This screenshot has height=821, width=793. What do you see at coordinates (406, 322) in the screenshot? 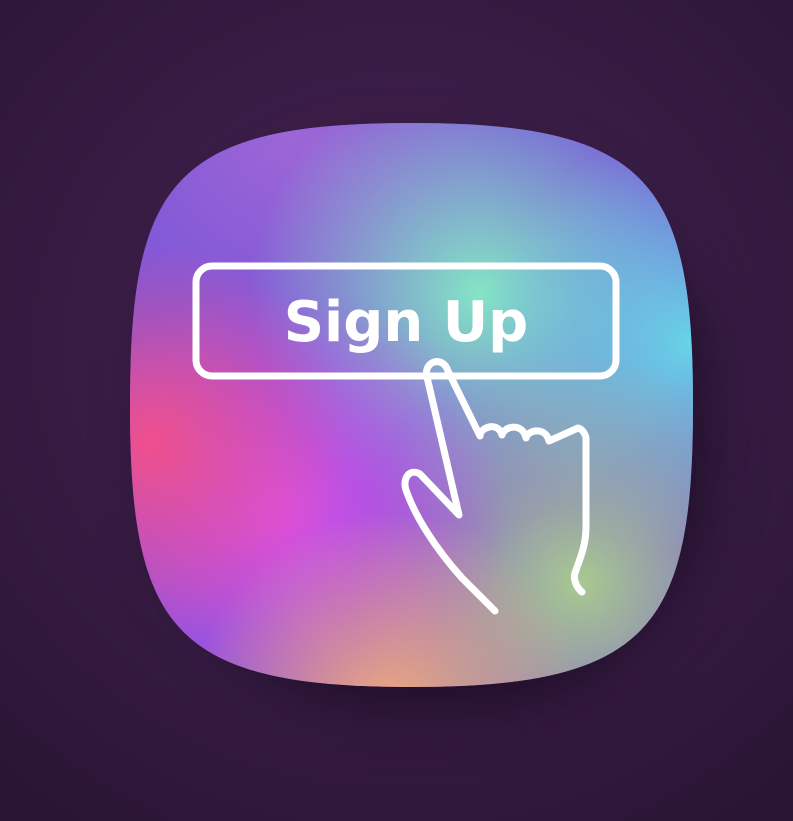
I see `sign-up-label: Sign Up` at bounding box center [406, 322].